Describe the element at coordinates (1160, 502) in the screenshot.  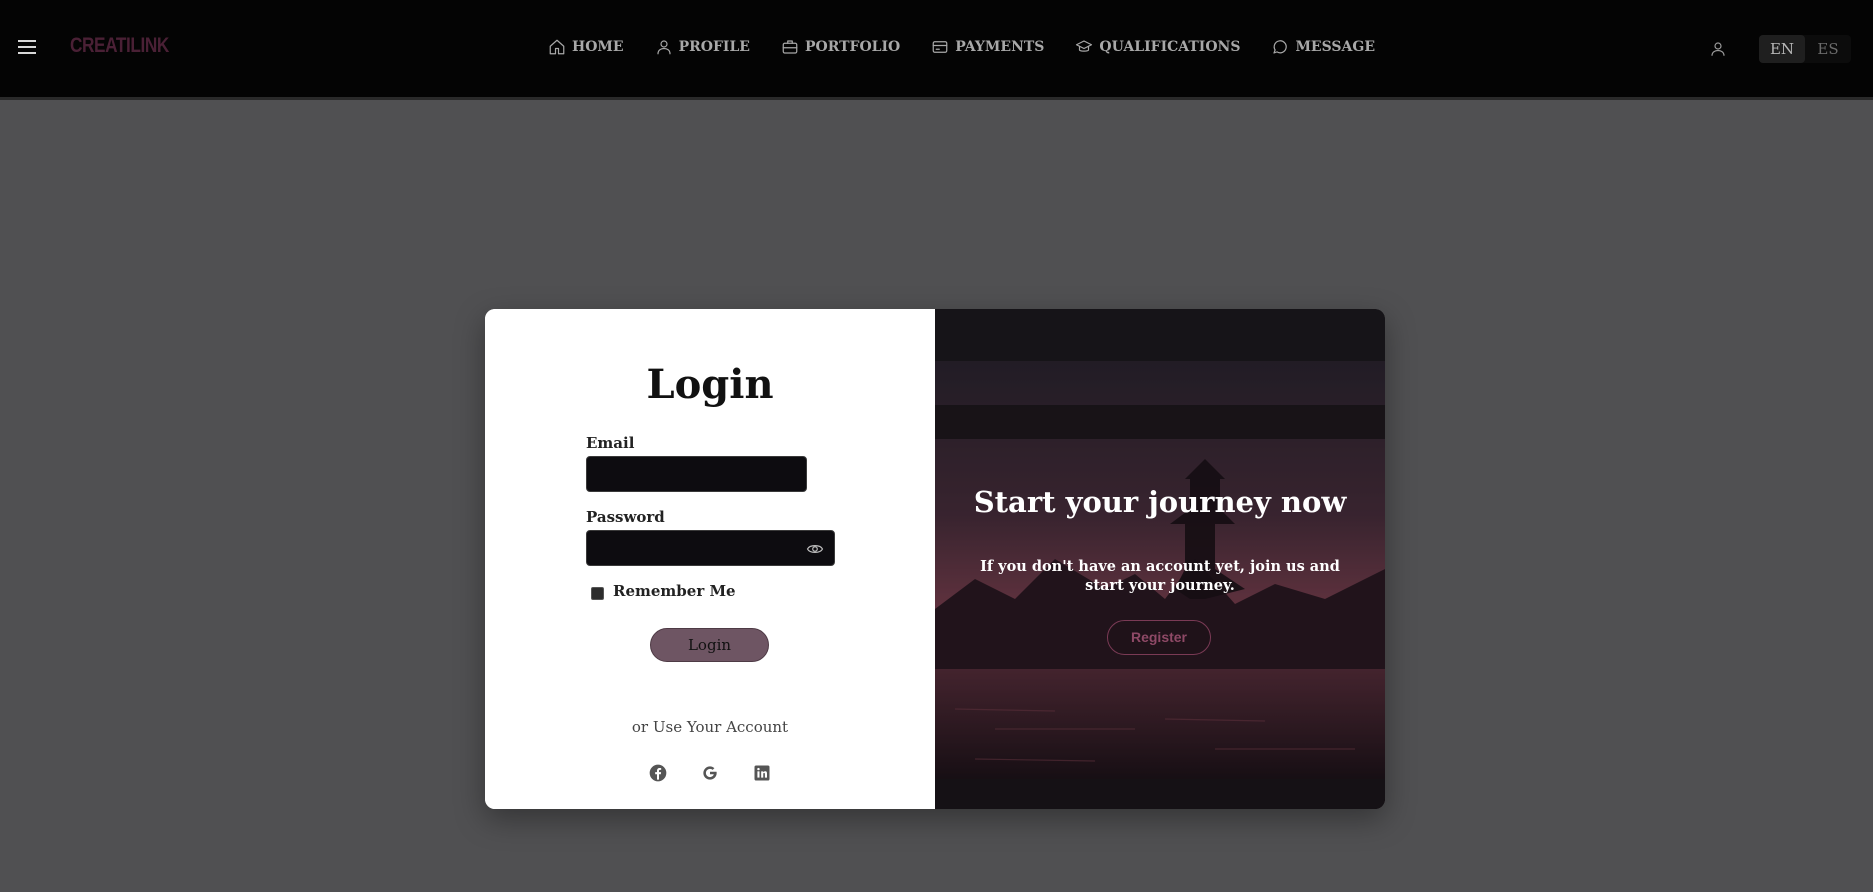
I see `register-title: Start your journey now` at that location.